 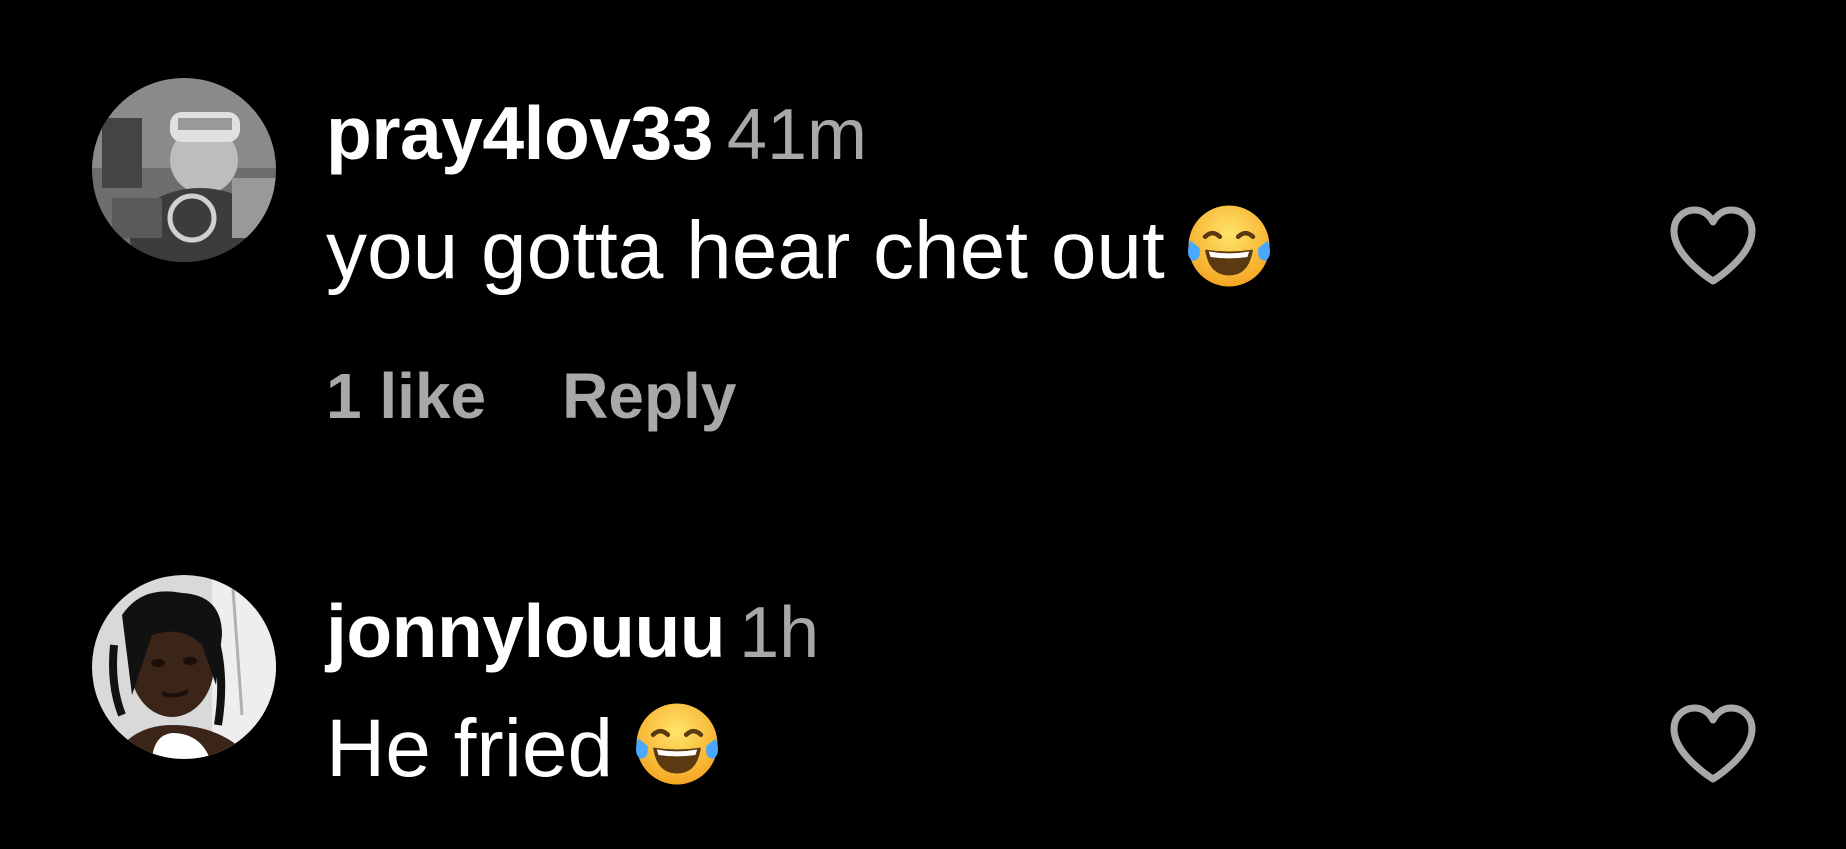 What do you see at coordinates (519, 133) in the screenshot?
I see `username: pray4lov33` at bounding box center [519, 133].